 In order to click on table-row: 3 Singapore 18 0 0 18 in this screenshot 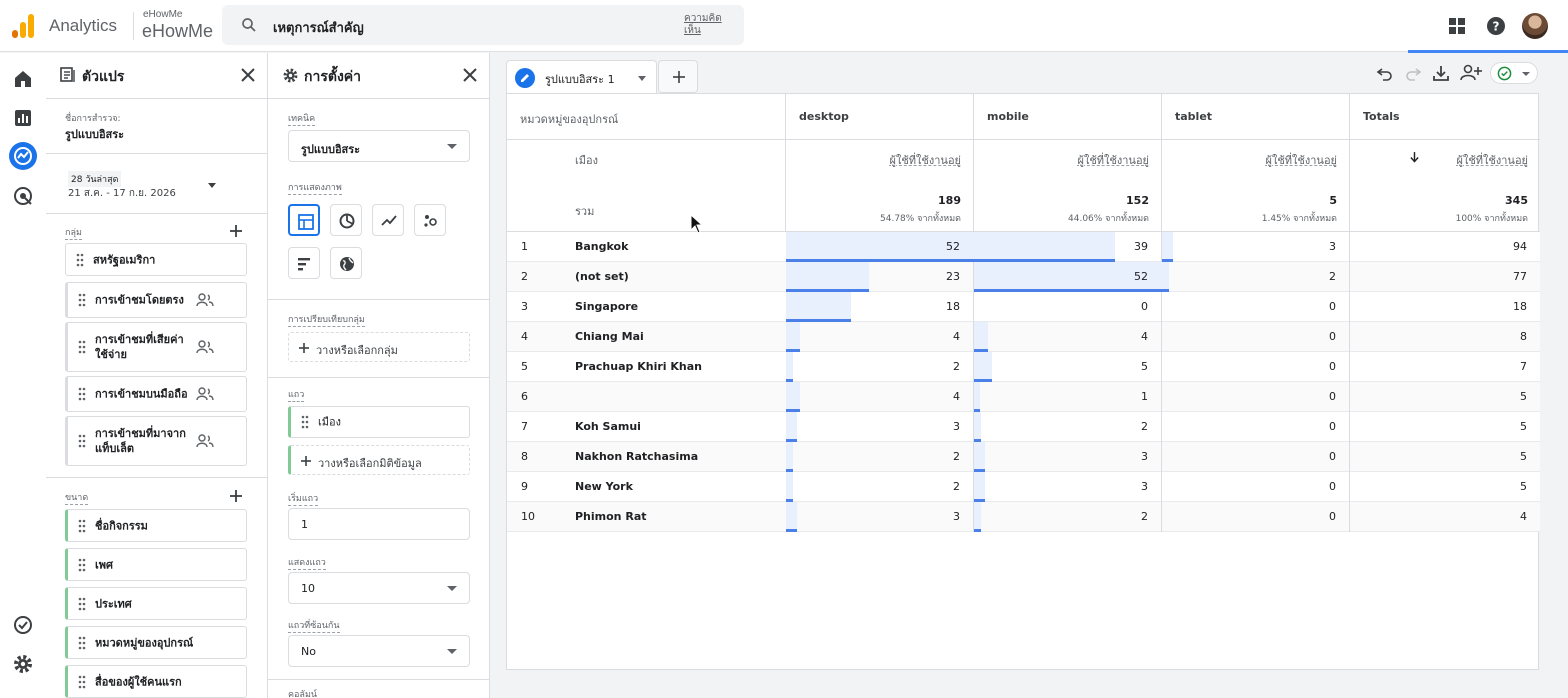, I will do `click(1023, 307)`.